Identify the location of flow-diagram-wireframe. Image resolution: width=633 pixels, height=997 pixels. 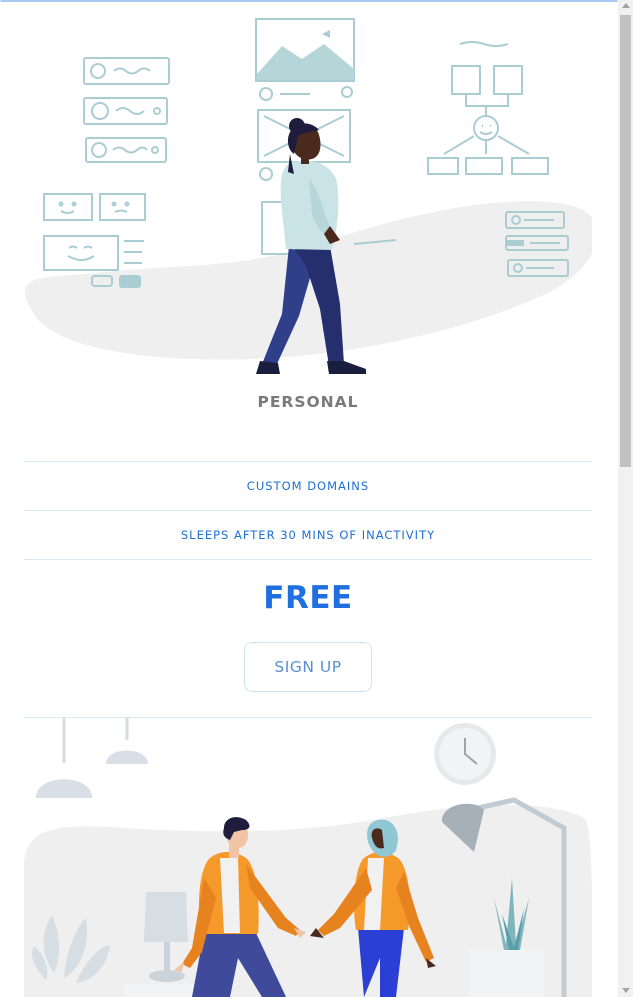
(488, 108).